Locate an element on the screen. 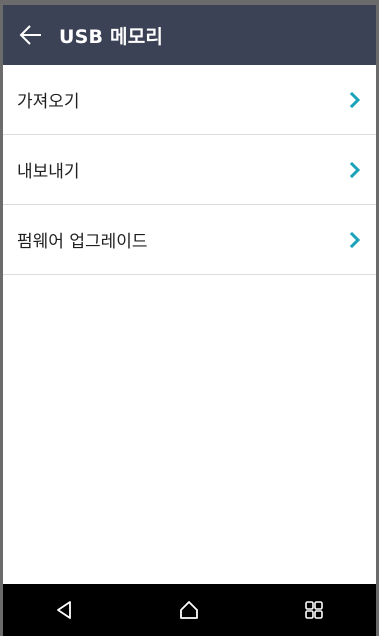  nav-back-button is located at coordinates (65, 610).